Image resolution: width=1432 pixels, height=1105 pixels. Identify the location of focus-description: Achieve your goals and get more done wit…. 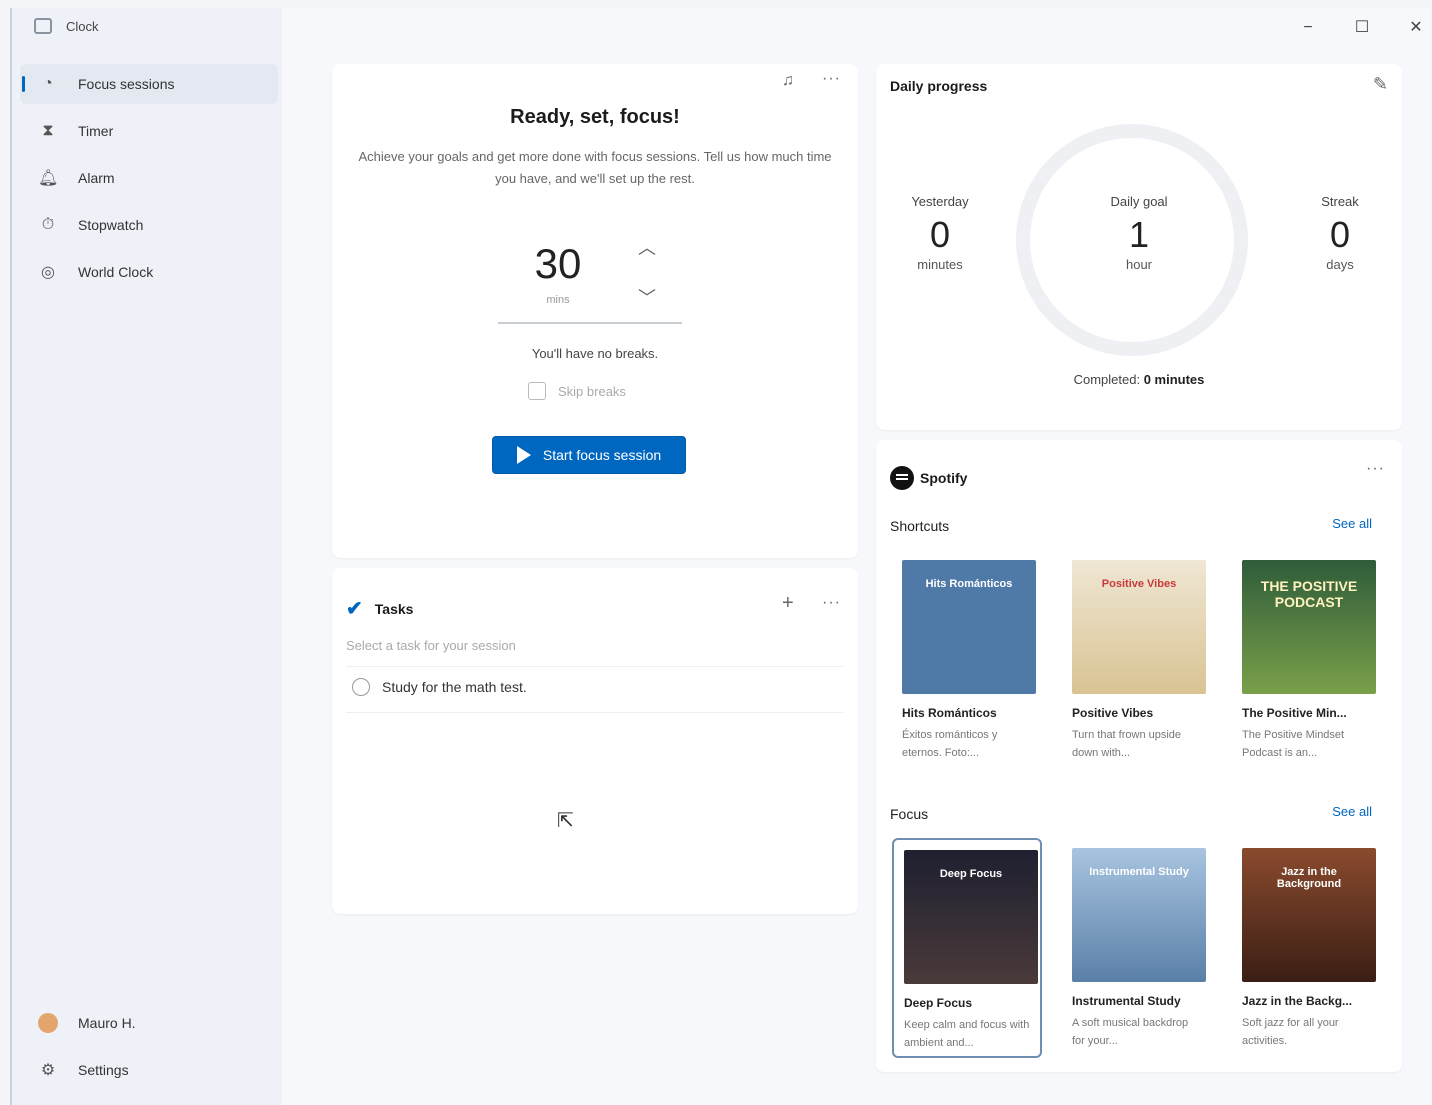
(595, 167).